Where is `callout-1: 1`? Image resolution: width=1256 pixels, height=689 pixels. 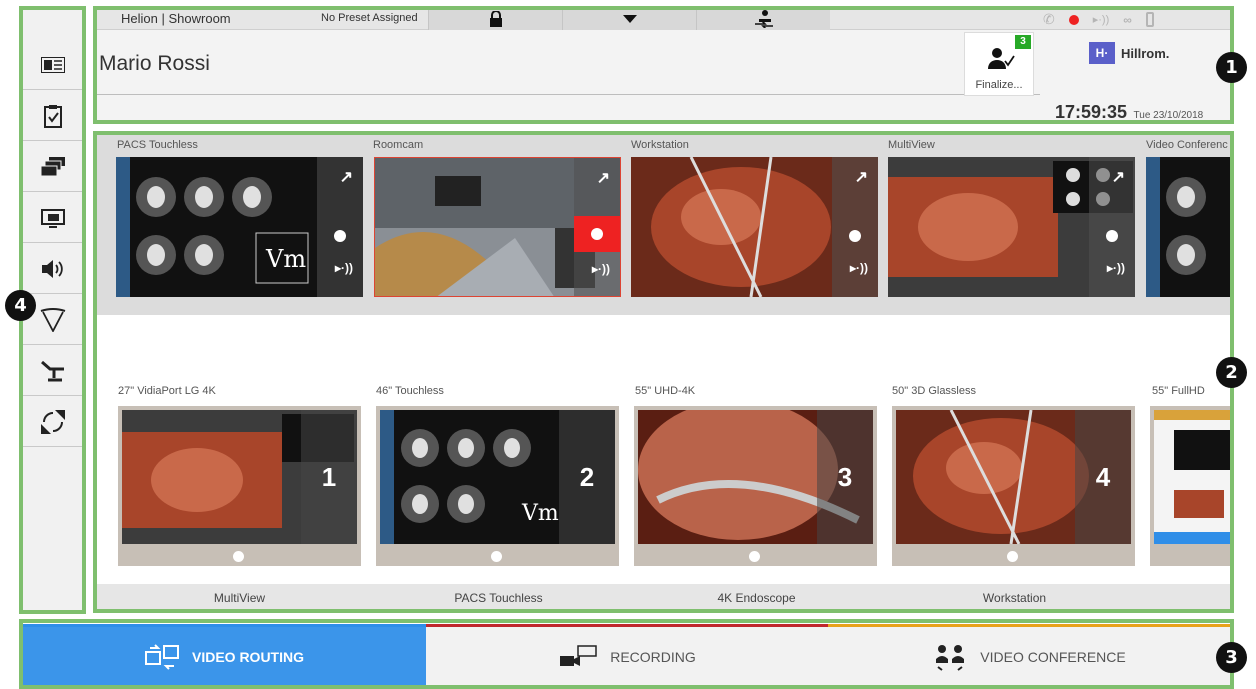
callout-1: 1 is located at coordinates (1231, 67).